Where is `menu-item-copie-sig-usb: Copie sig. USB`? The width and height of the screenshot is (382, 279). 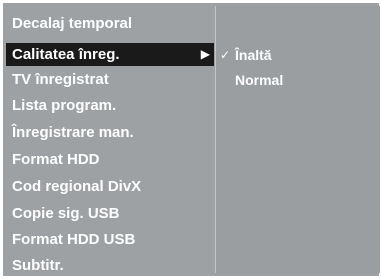
menu-item-copie-sig-usb: Copie sig. USB is located at coordinates (110, 213).